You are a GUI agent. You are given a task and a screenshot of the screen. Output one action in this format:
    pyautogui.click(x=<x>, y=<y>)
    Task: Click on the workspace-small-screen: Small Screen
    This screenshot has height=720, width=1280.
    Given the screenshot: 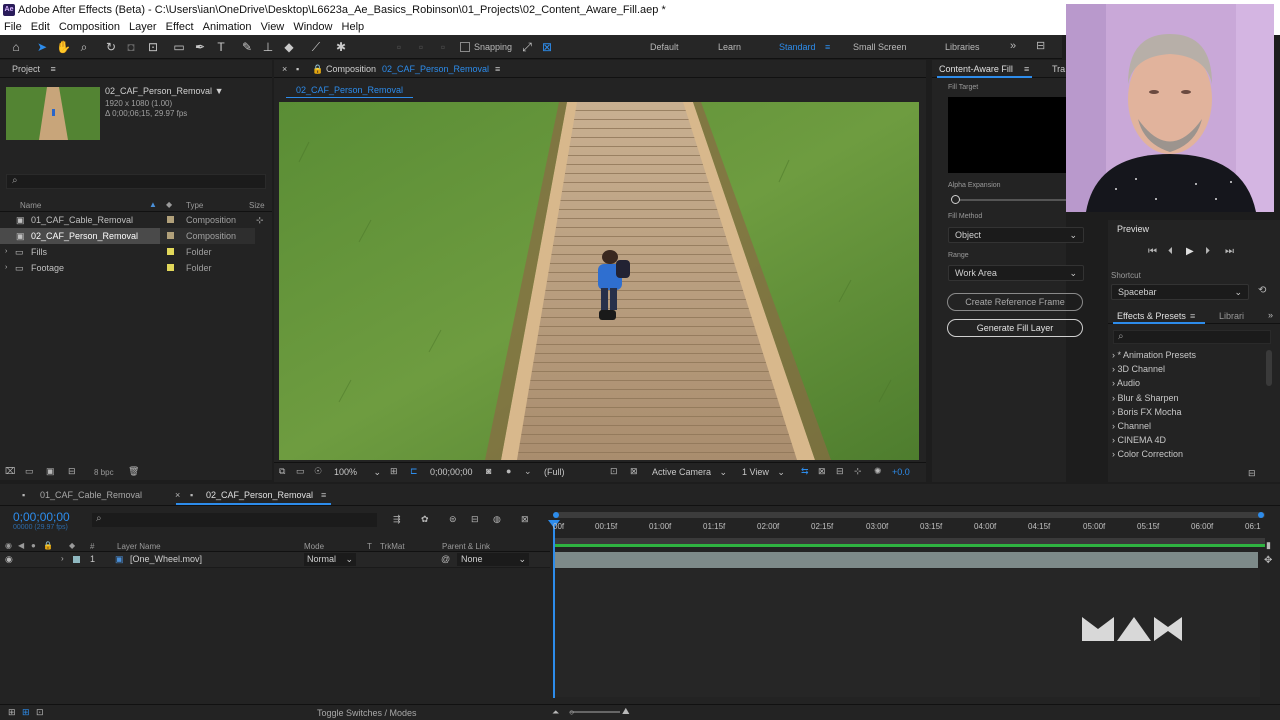 What is the action you would take?
    pyautogui.click(x=880, y=47)
    